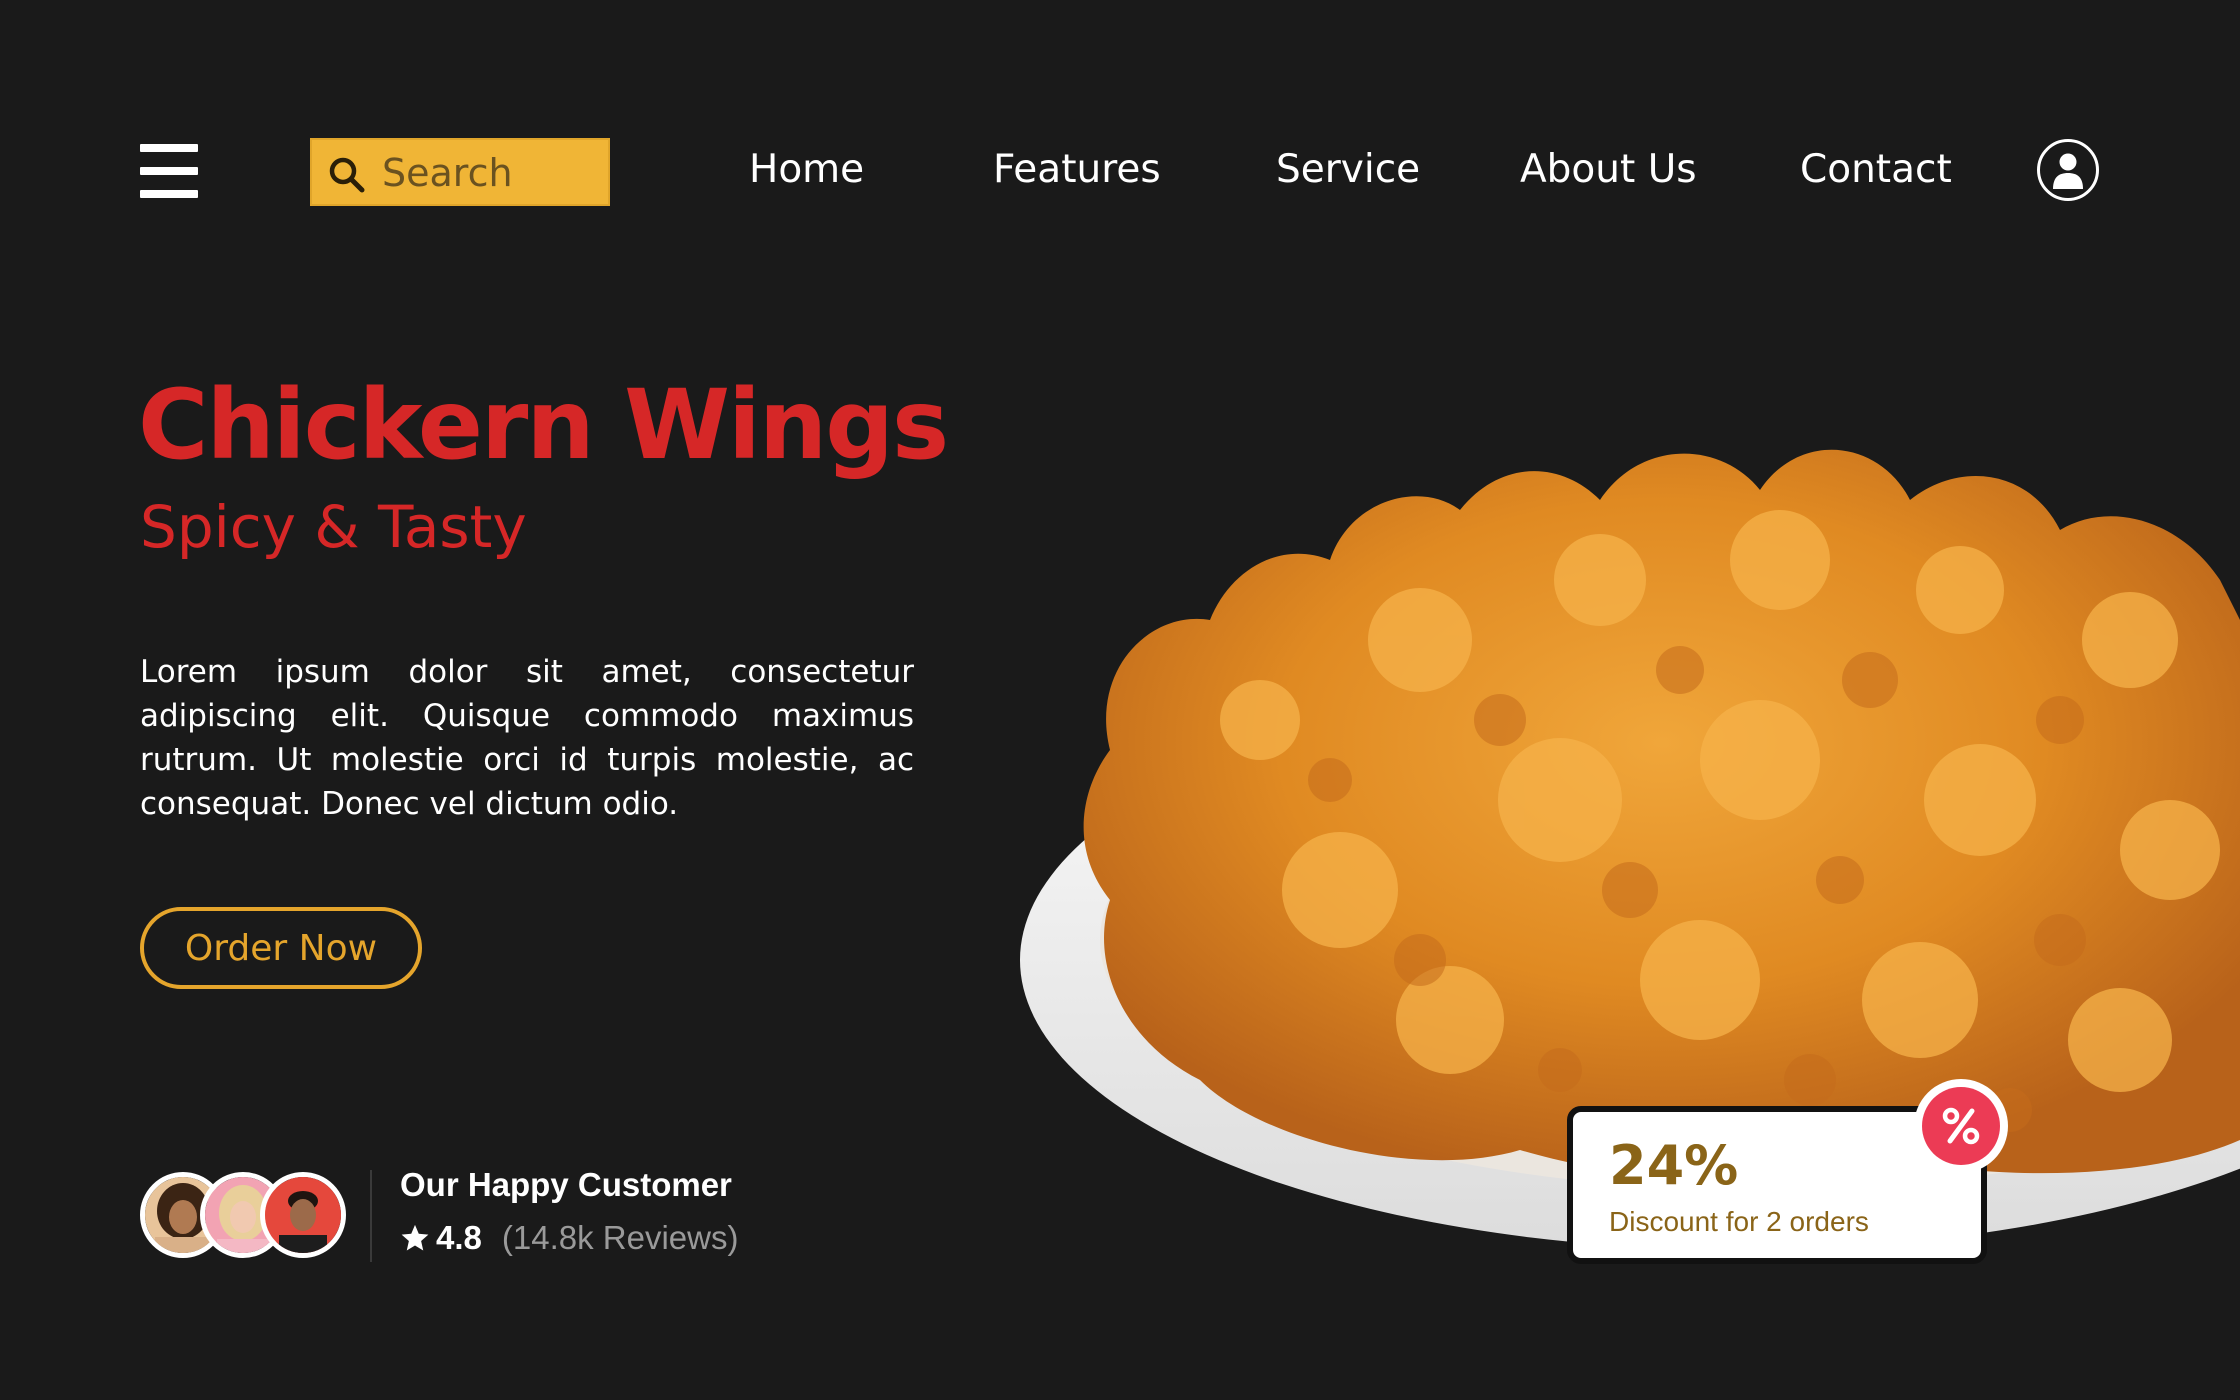  Describe the element at coordinates (333, 527) in the screenshot. I see `hero-subtitle: Spicy & Tasty` at that location.